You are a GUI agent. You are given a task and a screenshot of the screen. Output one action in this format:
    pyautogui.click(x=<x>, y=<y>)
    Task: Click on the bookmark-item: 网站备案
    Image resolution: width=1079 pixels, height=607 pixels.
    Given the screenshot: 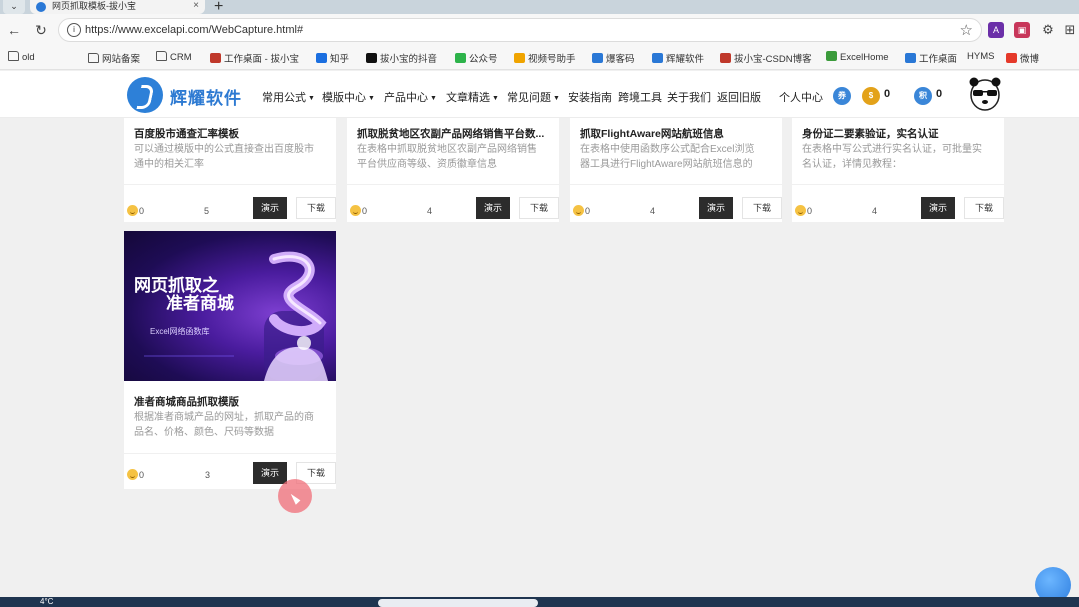 What is the action you would take?
    pyautogui.click(x=114, y=58)
    